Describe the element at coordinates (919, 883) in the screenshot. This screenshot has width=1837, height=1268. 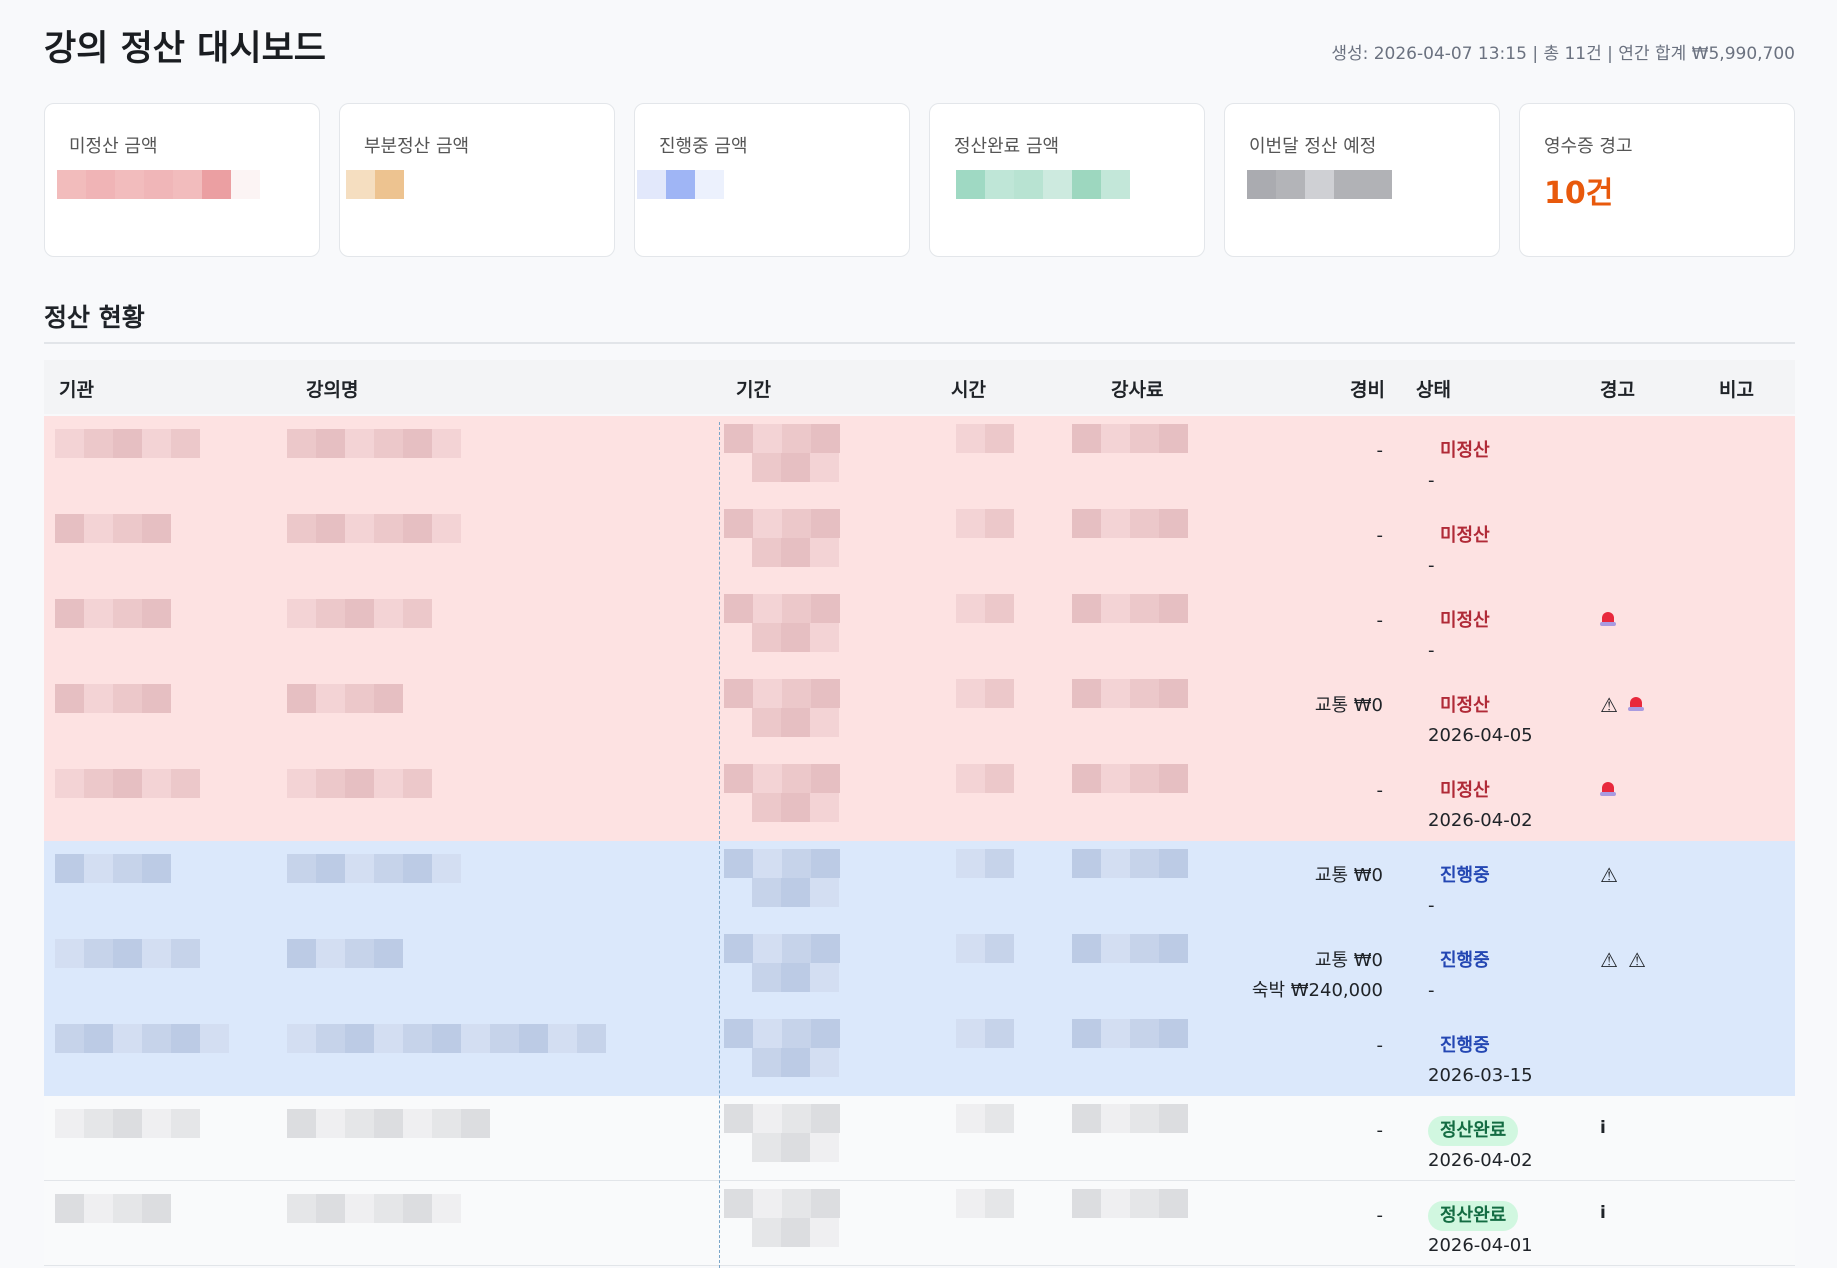
I see `table-row: 교통 ₩0 진행중 - ⚠` at that location.